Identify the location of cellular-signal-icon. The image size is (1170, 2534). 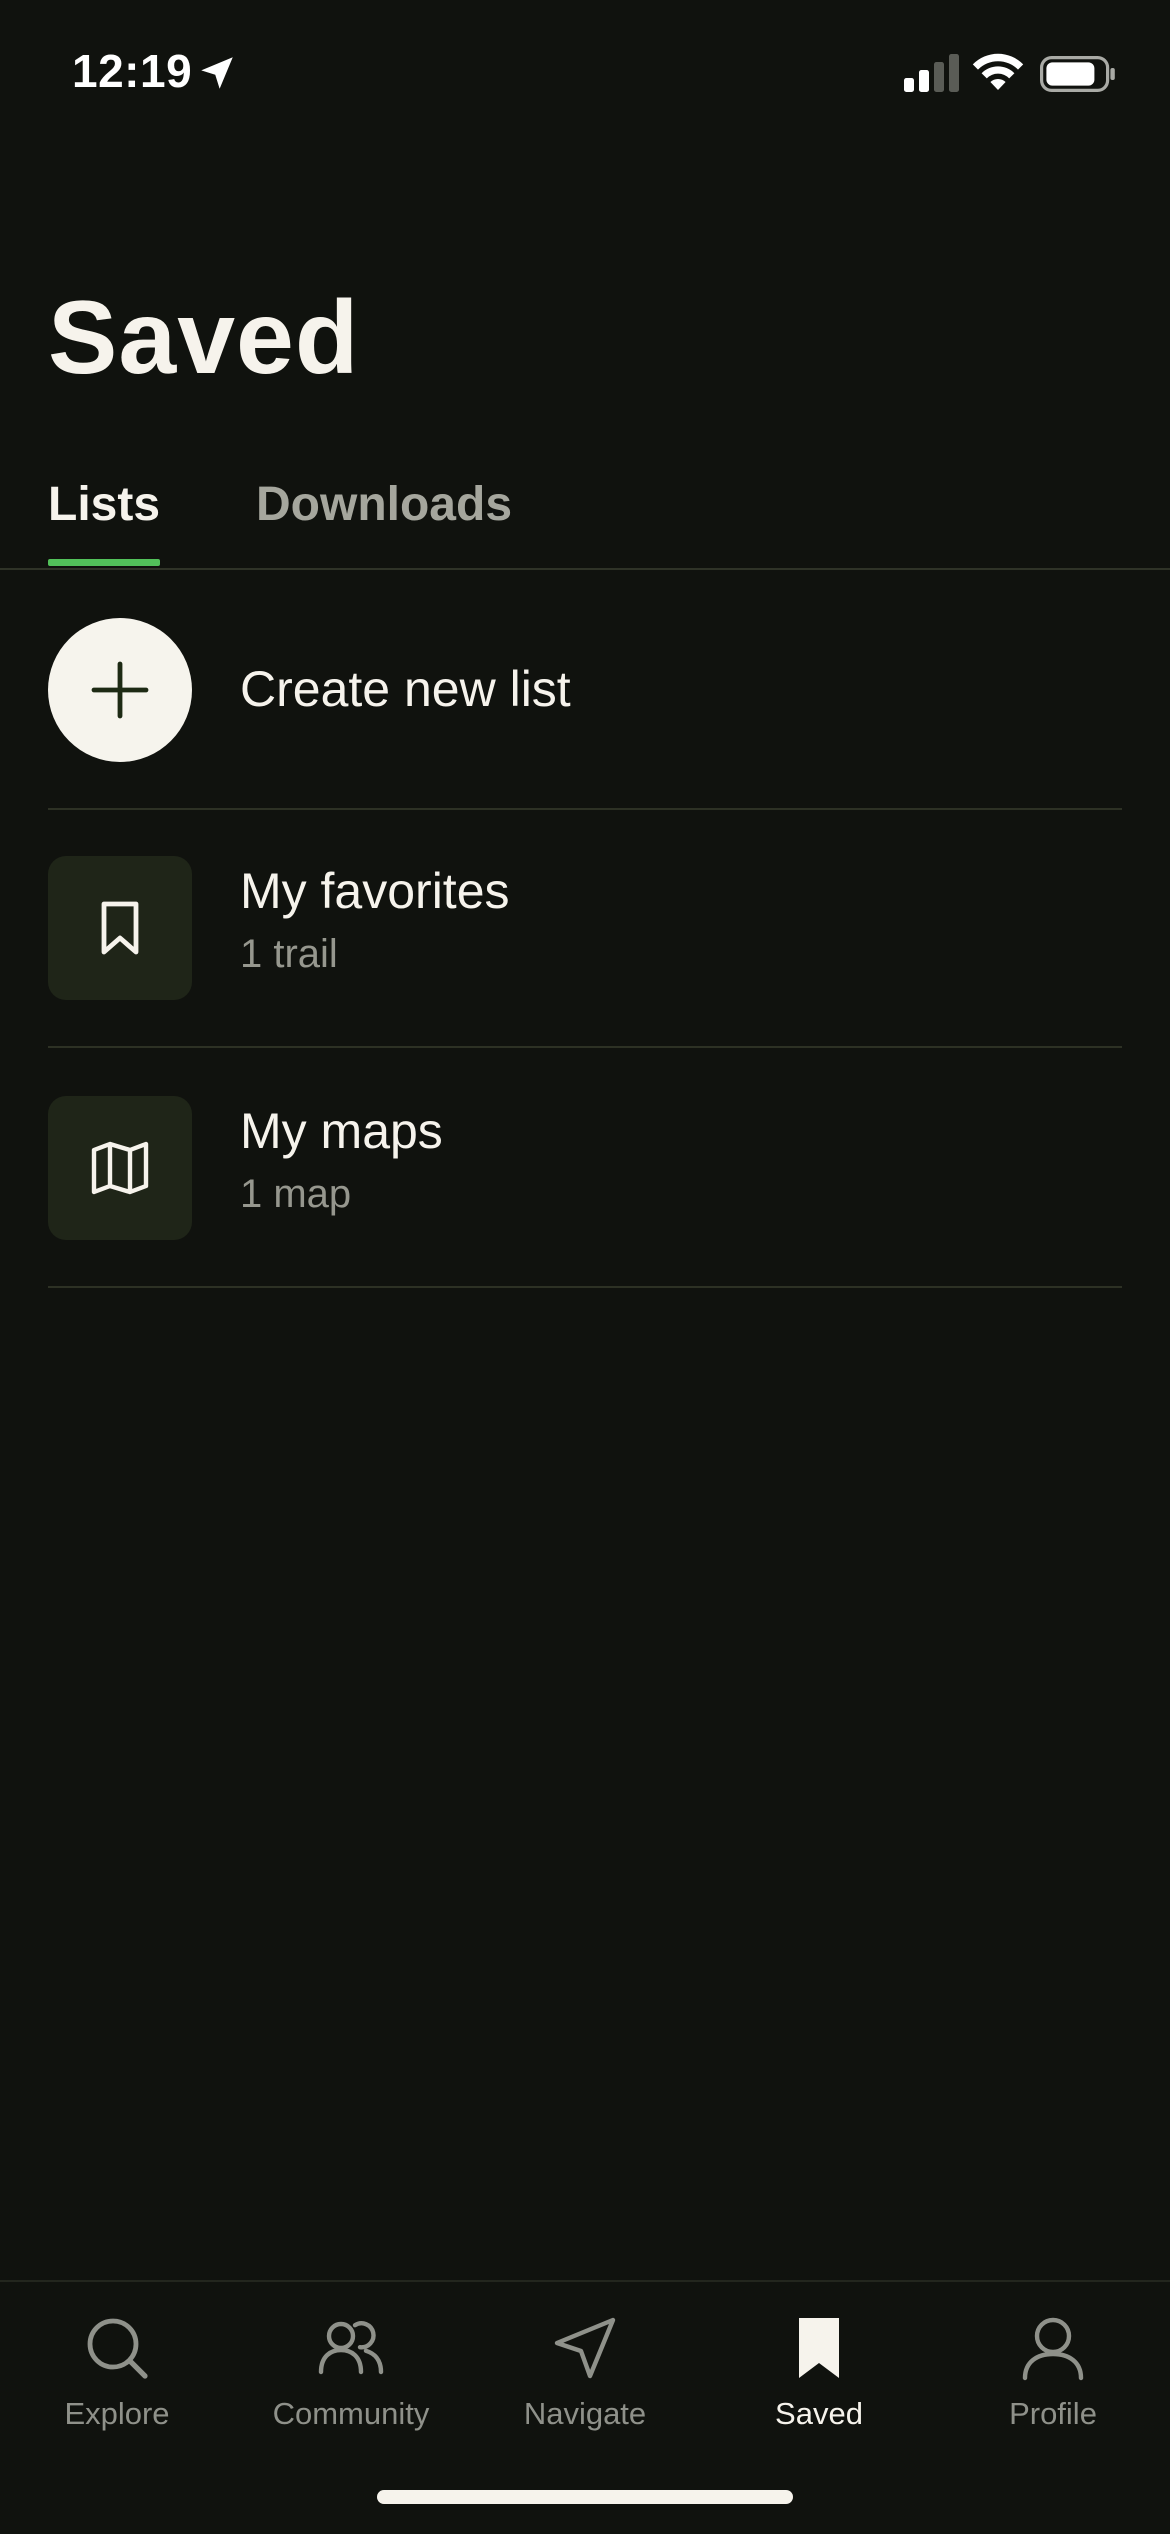
(931, 73).